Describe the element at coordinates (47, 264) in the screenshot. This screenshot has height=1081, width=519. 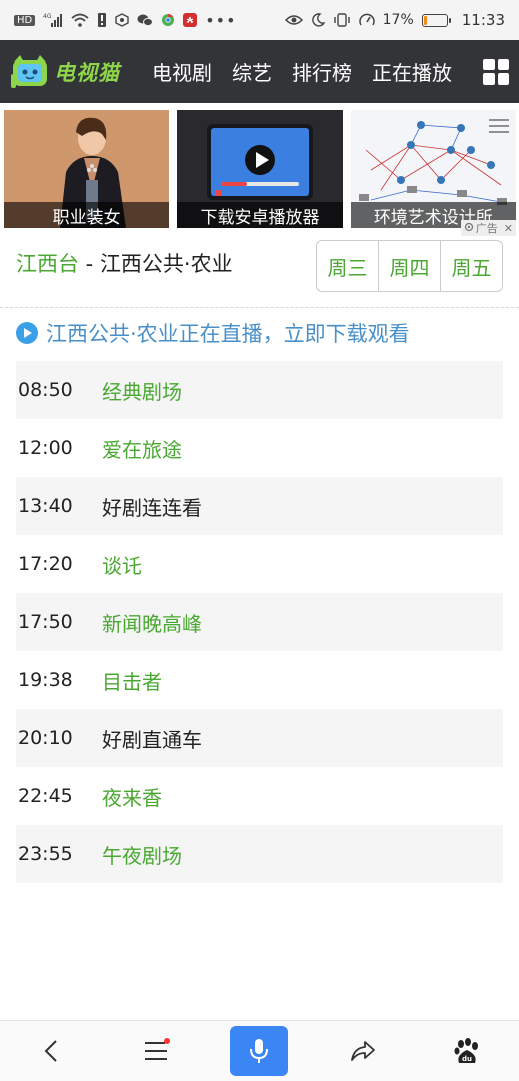
I see `station-link: 江西台` at that location.